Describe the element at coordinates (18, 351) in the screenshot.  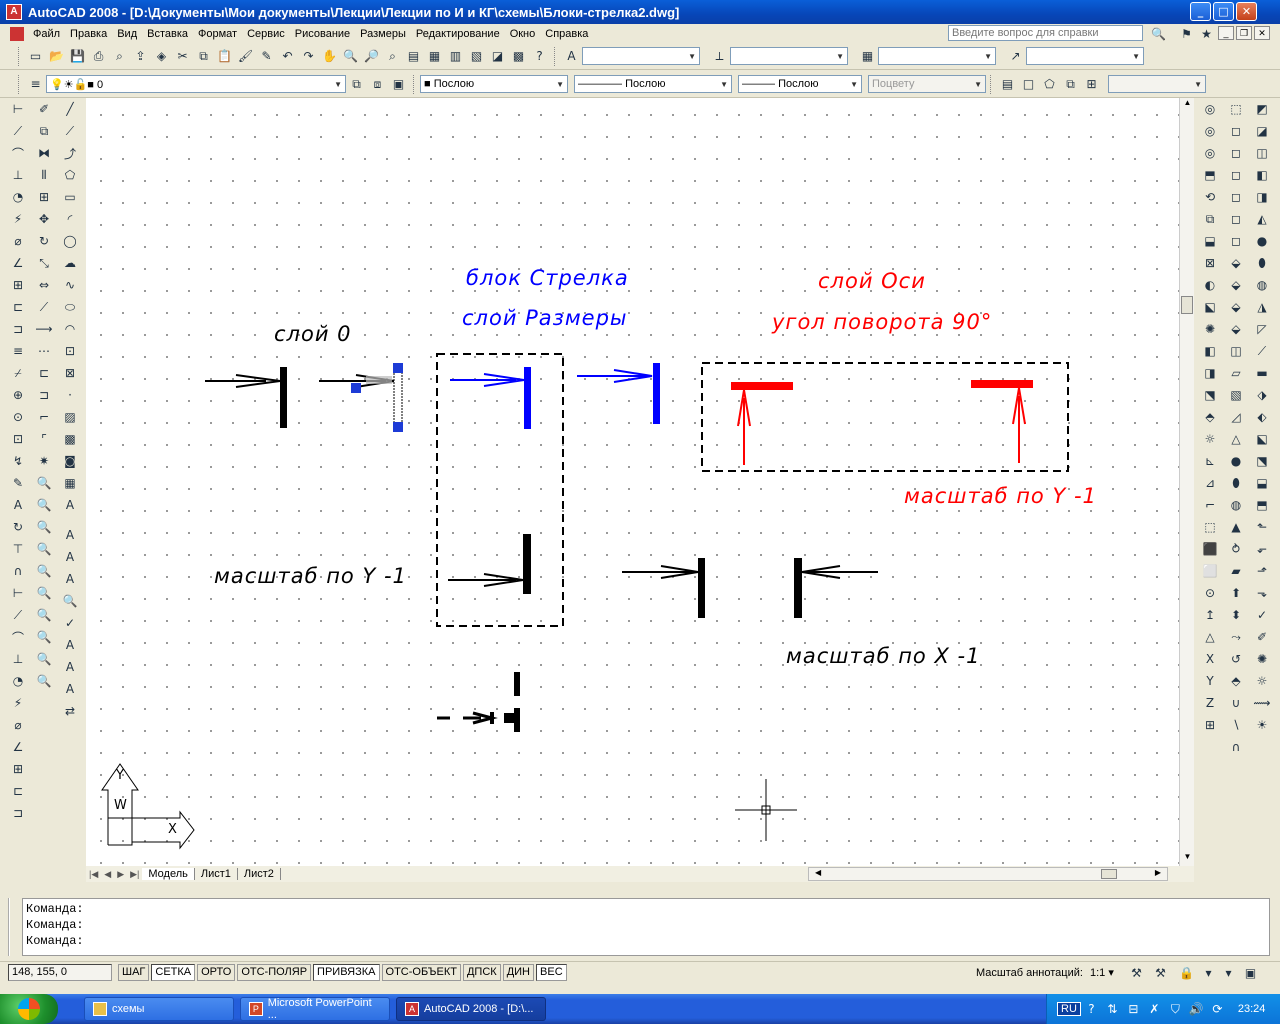
I see `dim-space-icon: ≡` at that location.